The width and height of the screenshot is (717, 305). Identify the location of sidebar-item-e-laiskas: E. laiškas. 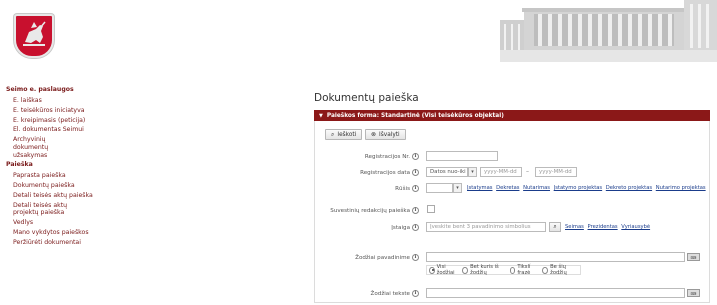
(72, 101).